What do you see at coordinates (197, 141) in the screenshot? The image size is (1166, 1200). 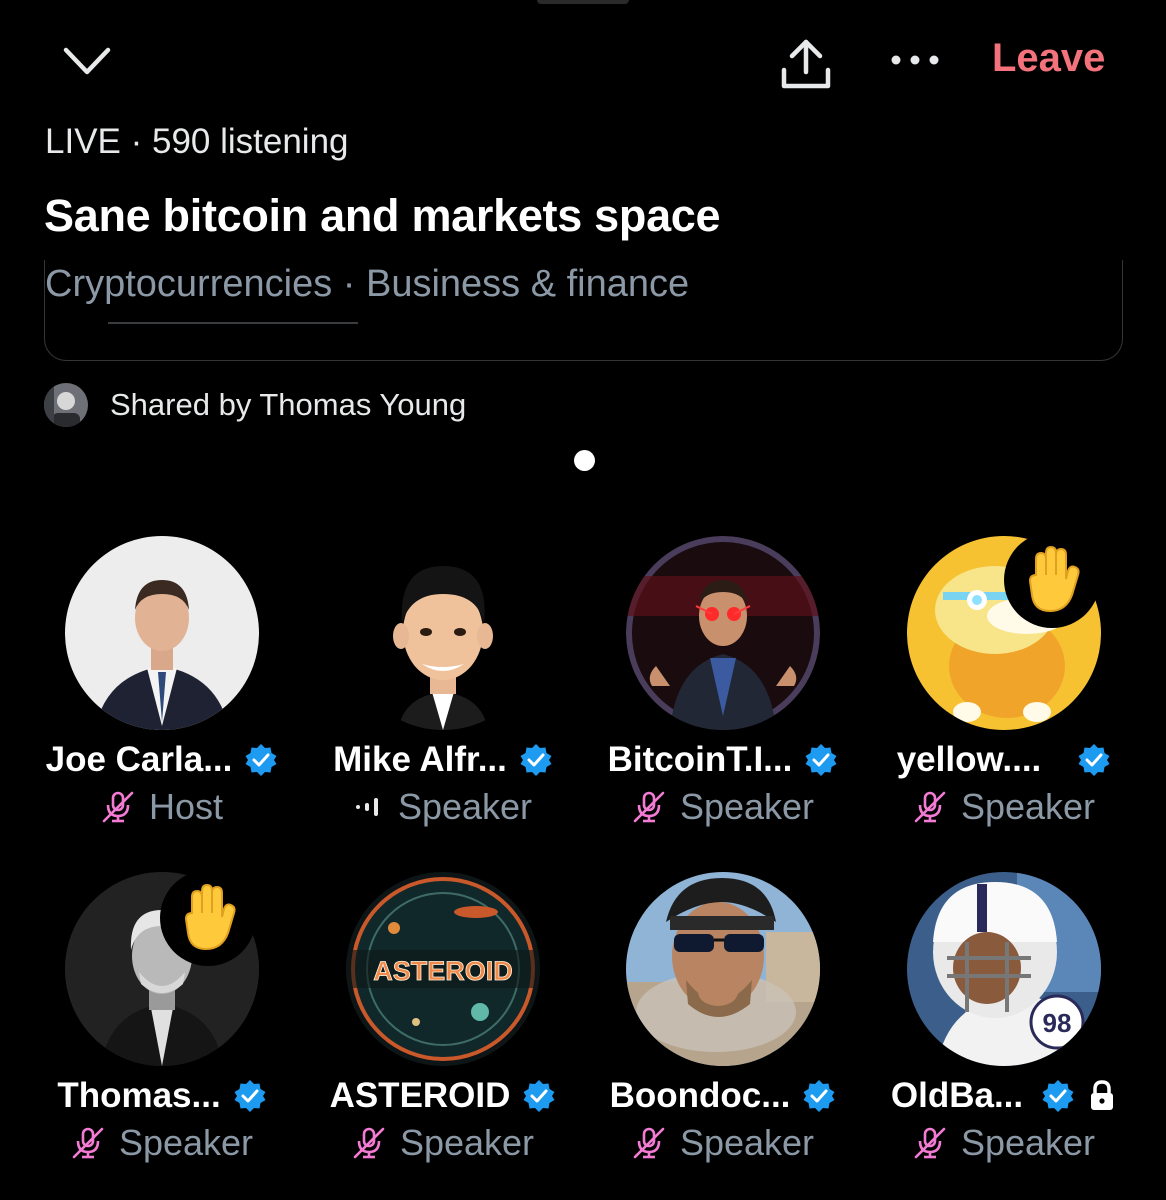 I see `live-status: LIVE · 590 listening` at bounding box center [197, 141].